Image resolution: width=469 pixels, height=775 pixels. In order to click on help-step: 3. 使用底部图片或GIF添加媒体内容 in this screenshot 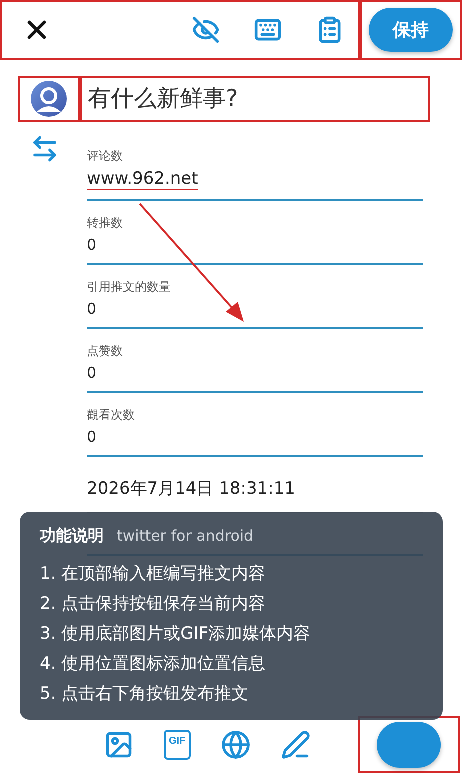, I will do `click(231, 633)`.